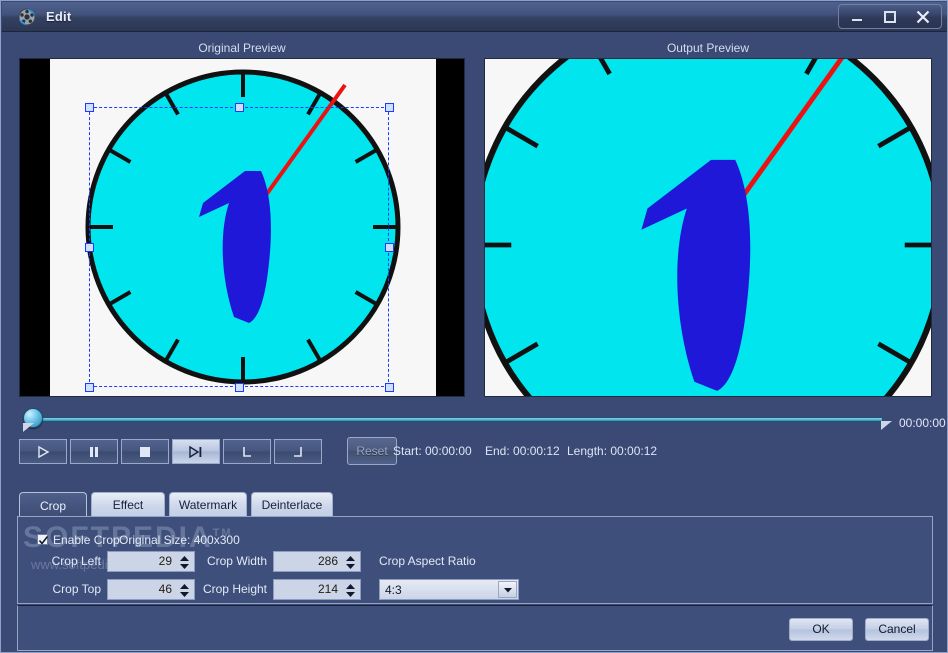 This screenshot has width=948, height=653. I want to click on crop-aspect-ratio-value: 4:3, so click(393, 590).